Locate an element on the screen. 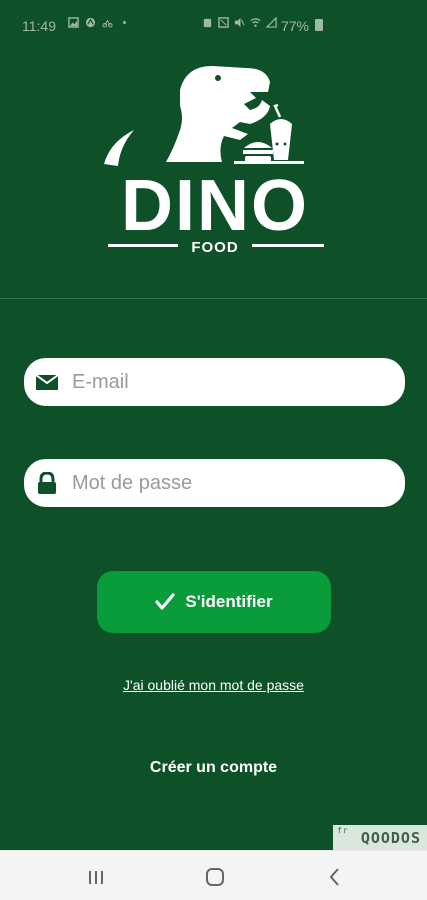 The image size is (427, 900). password-input is located at coordinates (232, 483).